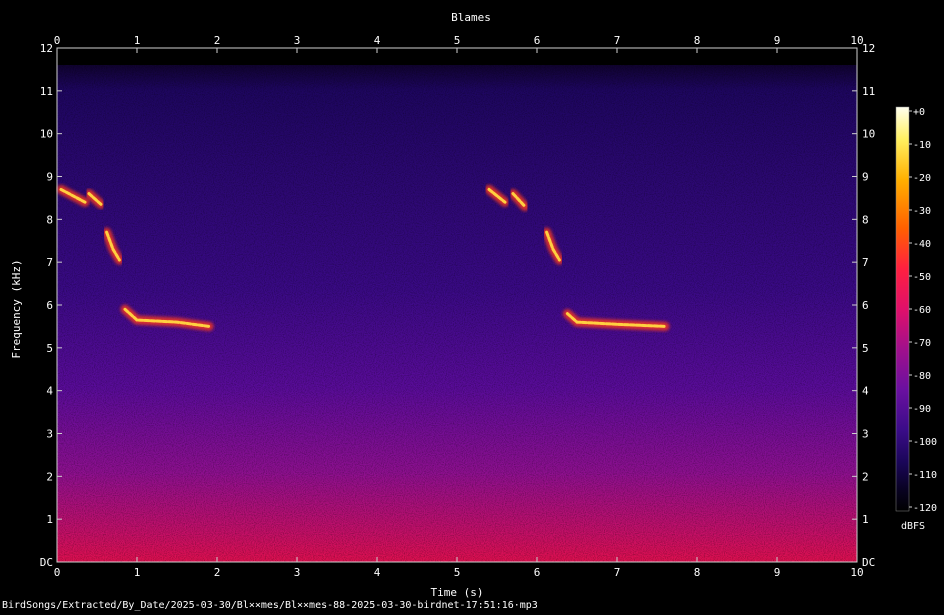  I want to click on colorbar-tick-label: -30, so click(922, 211).